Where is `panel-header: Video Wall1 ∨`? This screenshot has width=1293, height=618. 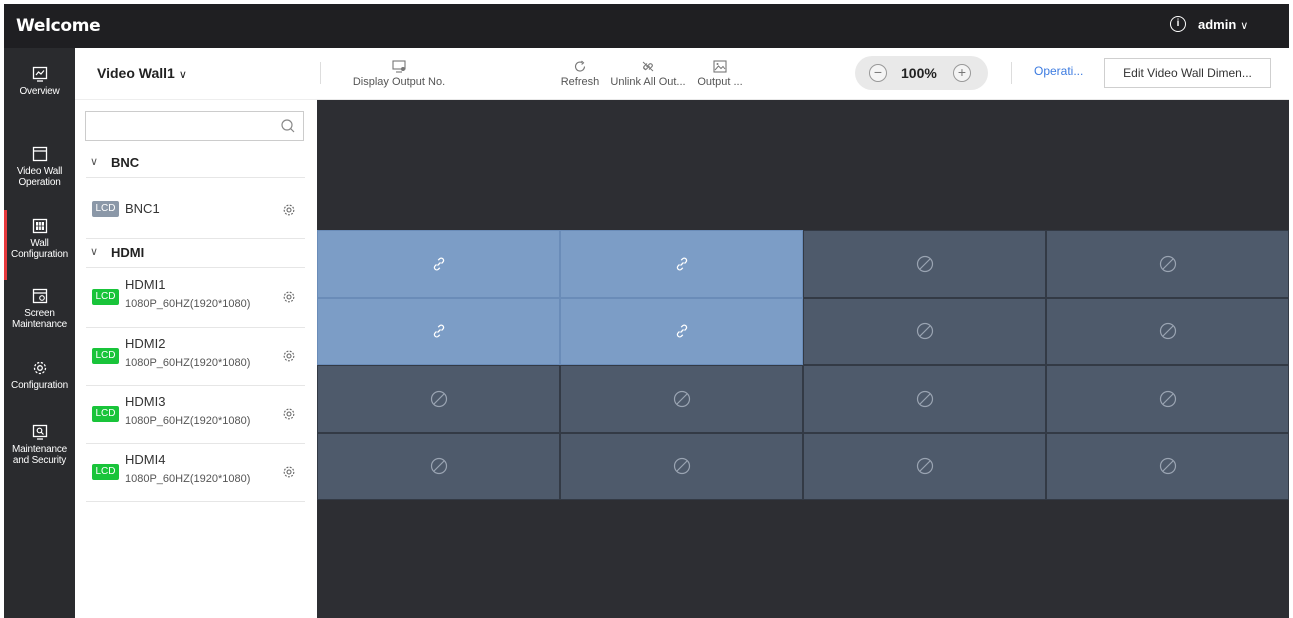 panel-header: Video Wall1 ∨ is located at coordinates (196, 74).